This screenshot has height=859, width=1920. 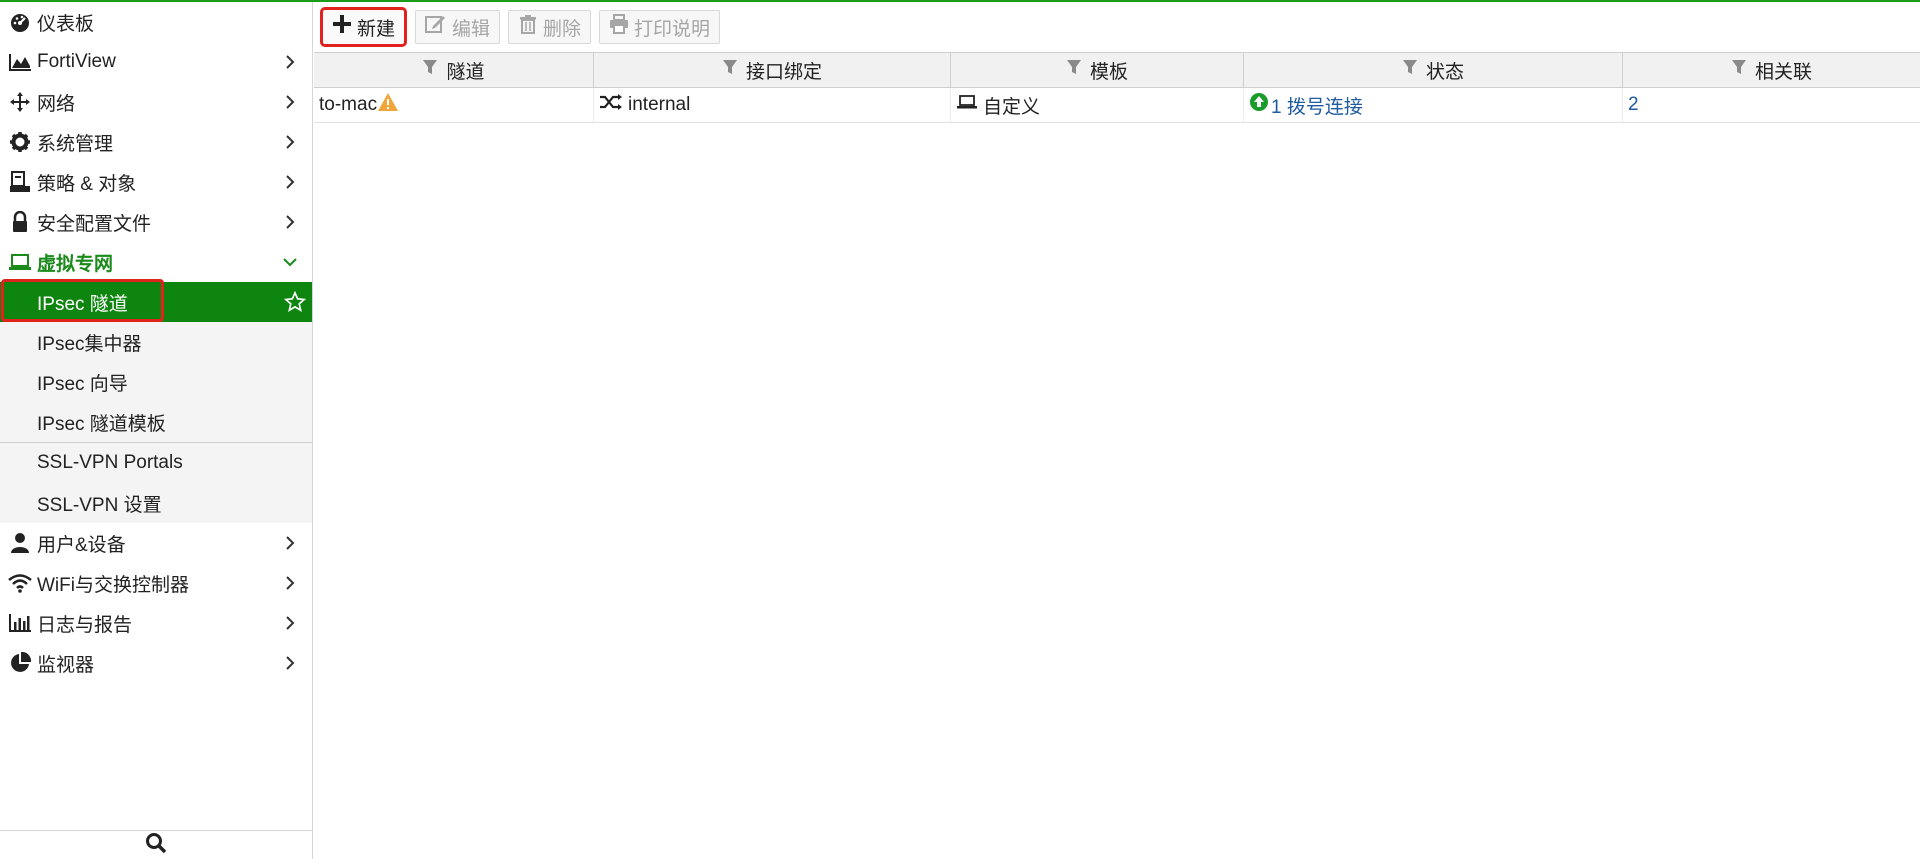 I want to click on references-link: 2, so click(x=1633, y=105).